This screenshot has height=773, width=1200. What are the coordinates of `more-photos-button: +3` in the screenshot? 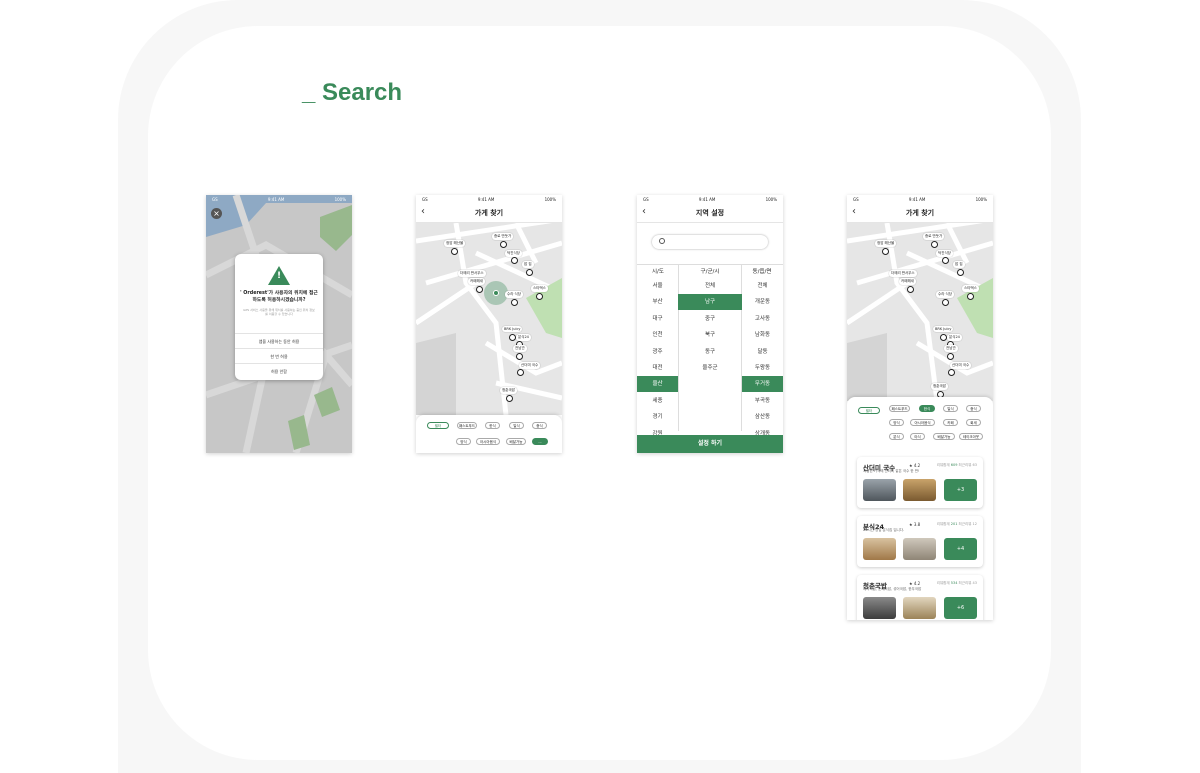 It's located at (960, 490).